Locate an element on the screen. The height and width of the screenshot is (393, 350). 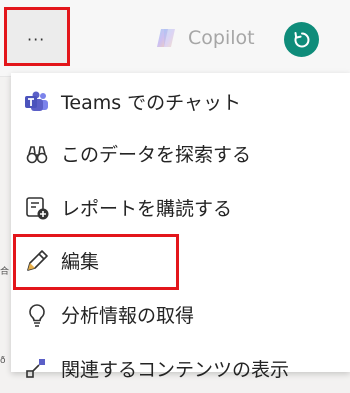
more-options-label: ··· is located at coordinates (36, 39).